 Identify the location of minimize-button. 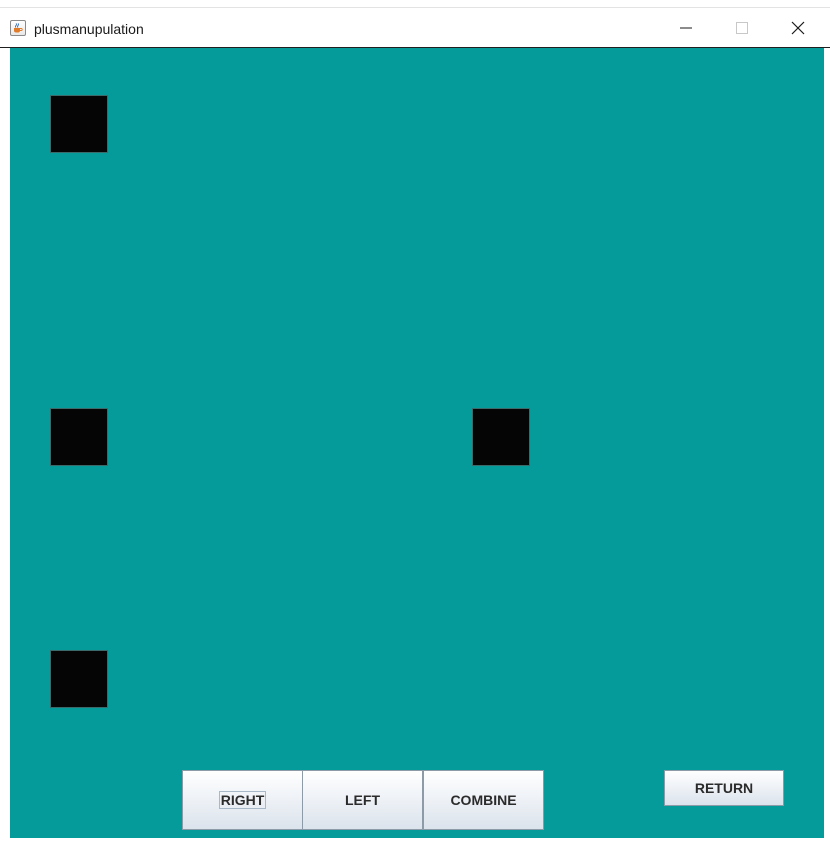
(686, 28).